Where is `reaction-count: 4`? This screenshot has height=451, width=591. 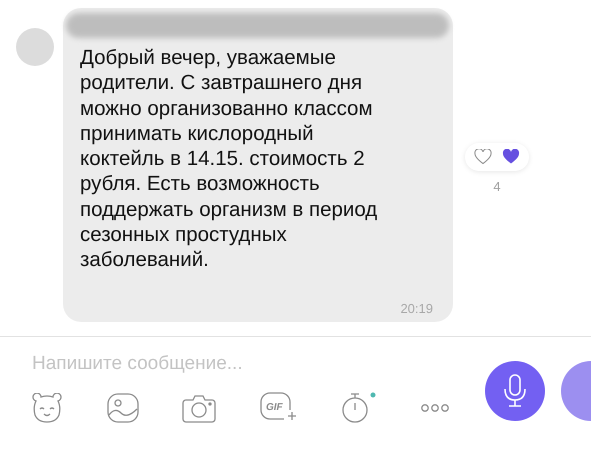 reaction-count: 4 is located at coordinates (497, 186).